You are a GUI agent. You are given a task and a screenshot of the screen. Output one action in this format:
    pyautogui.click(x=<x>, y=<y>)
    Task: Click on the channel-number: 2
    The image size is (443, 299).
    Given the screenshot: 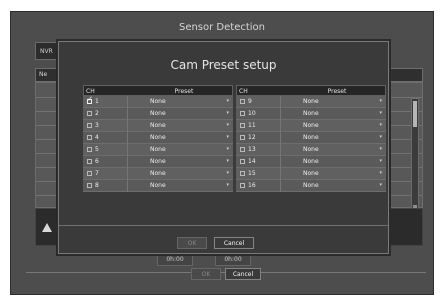 What is the action you would take?
    pyautogui.click(x=97, y=113)
    